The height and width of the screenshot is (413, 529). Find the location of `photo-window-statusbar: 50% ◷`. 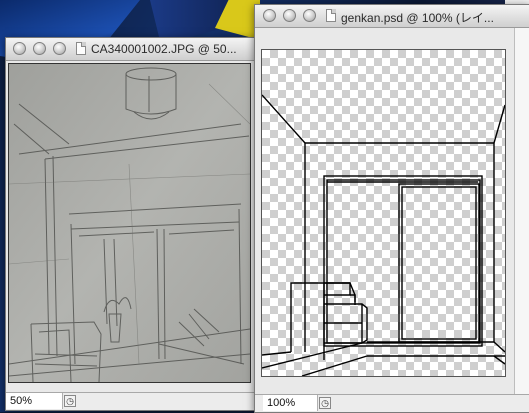

photo-window-statusbar: 50% ◷ is located at coordinates (131, 401).